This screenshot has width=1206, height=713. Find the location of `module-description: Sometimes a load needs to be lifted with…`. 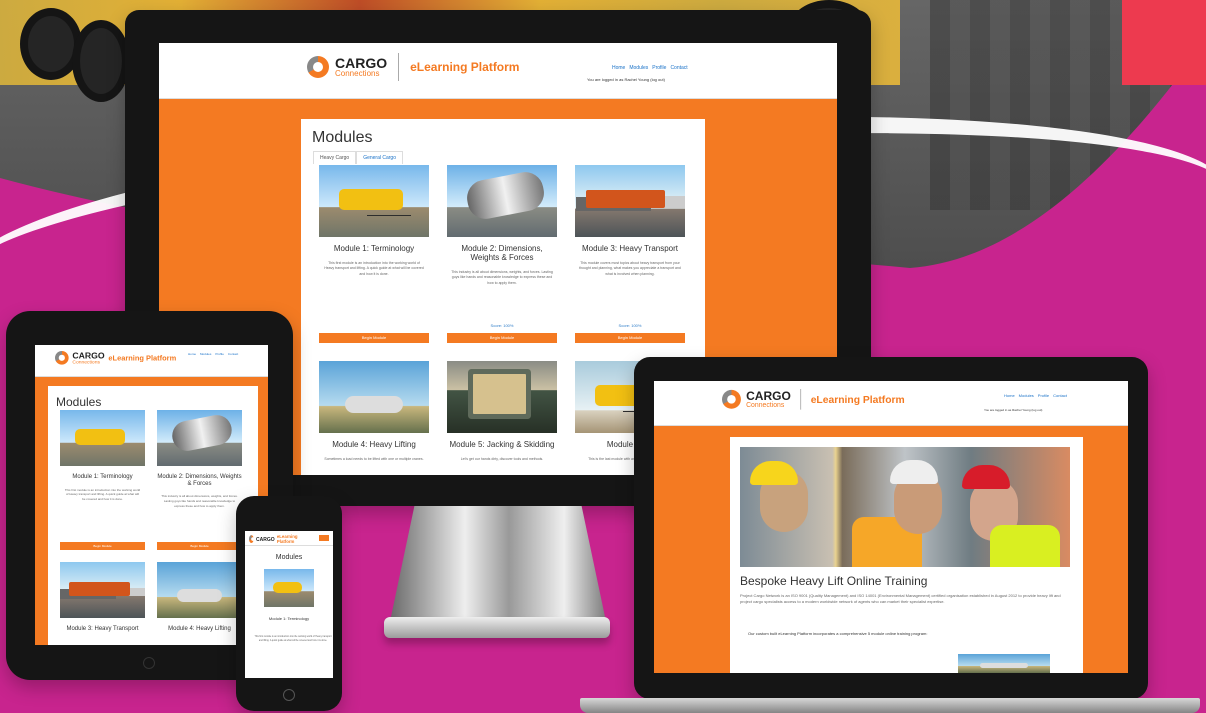

module-description: Sometimes a load needs to be lifted with… is located at coordinates (374, 458).